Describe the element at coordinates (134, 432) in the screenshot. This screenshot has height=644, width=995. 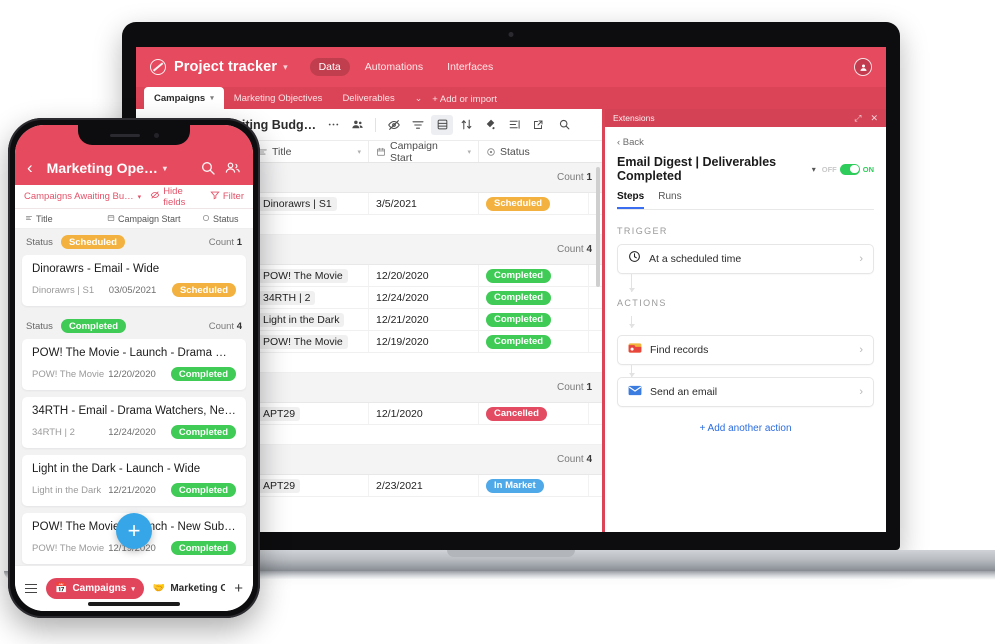
I see `phone-card-meta: 34RTH | 2 12/24/2020 Completed` at that location.